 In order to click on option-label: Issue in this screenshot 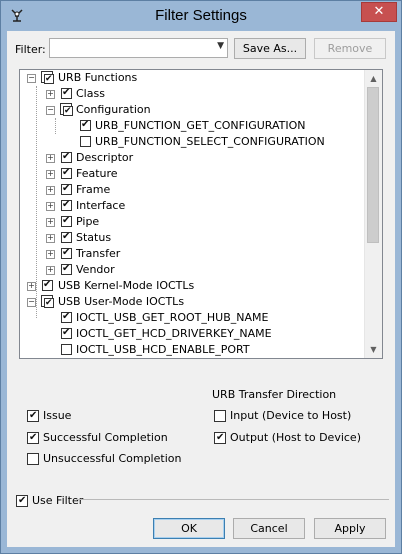, I will do `click(57, 415)`.